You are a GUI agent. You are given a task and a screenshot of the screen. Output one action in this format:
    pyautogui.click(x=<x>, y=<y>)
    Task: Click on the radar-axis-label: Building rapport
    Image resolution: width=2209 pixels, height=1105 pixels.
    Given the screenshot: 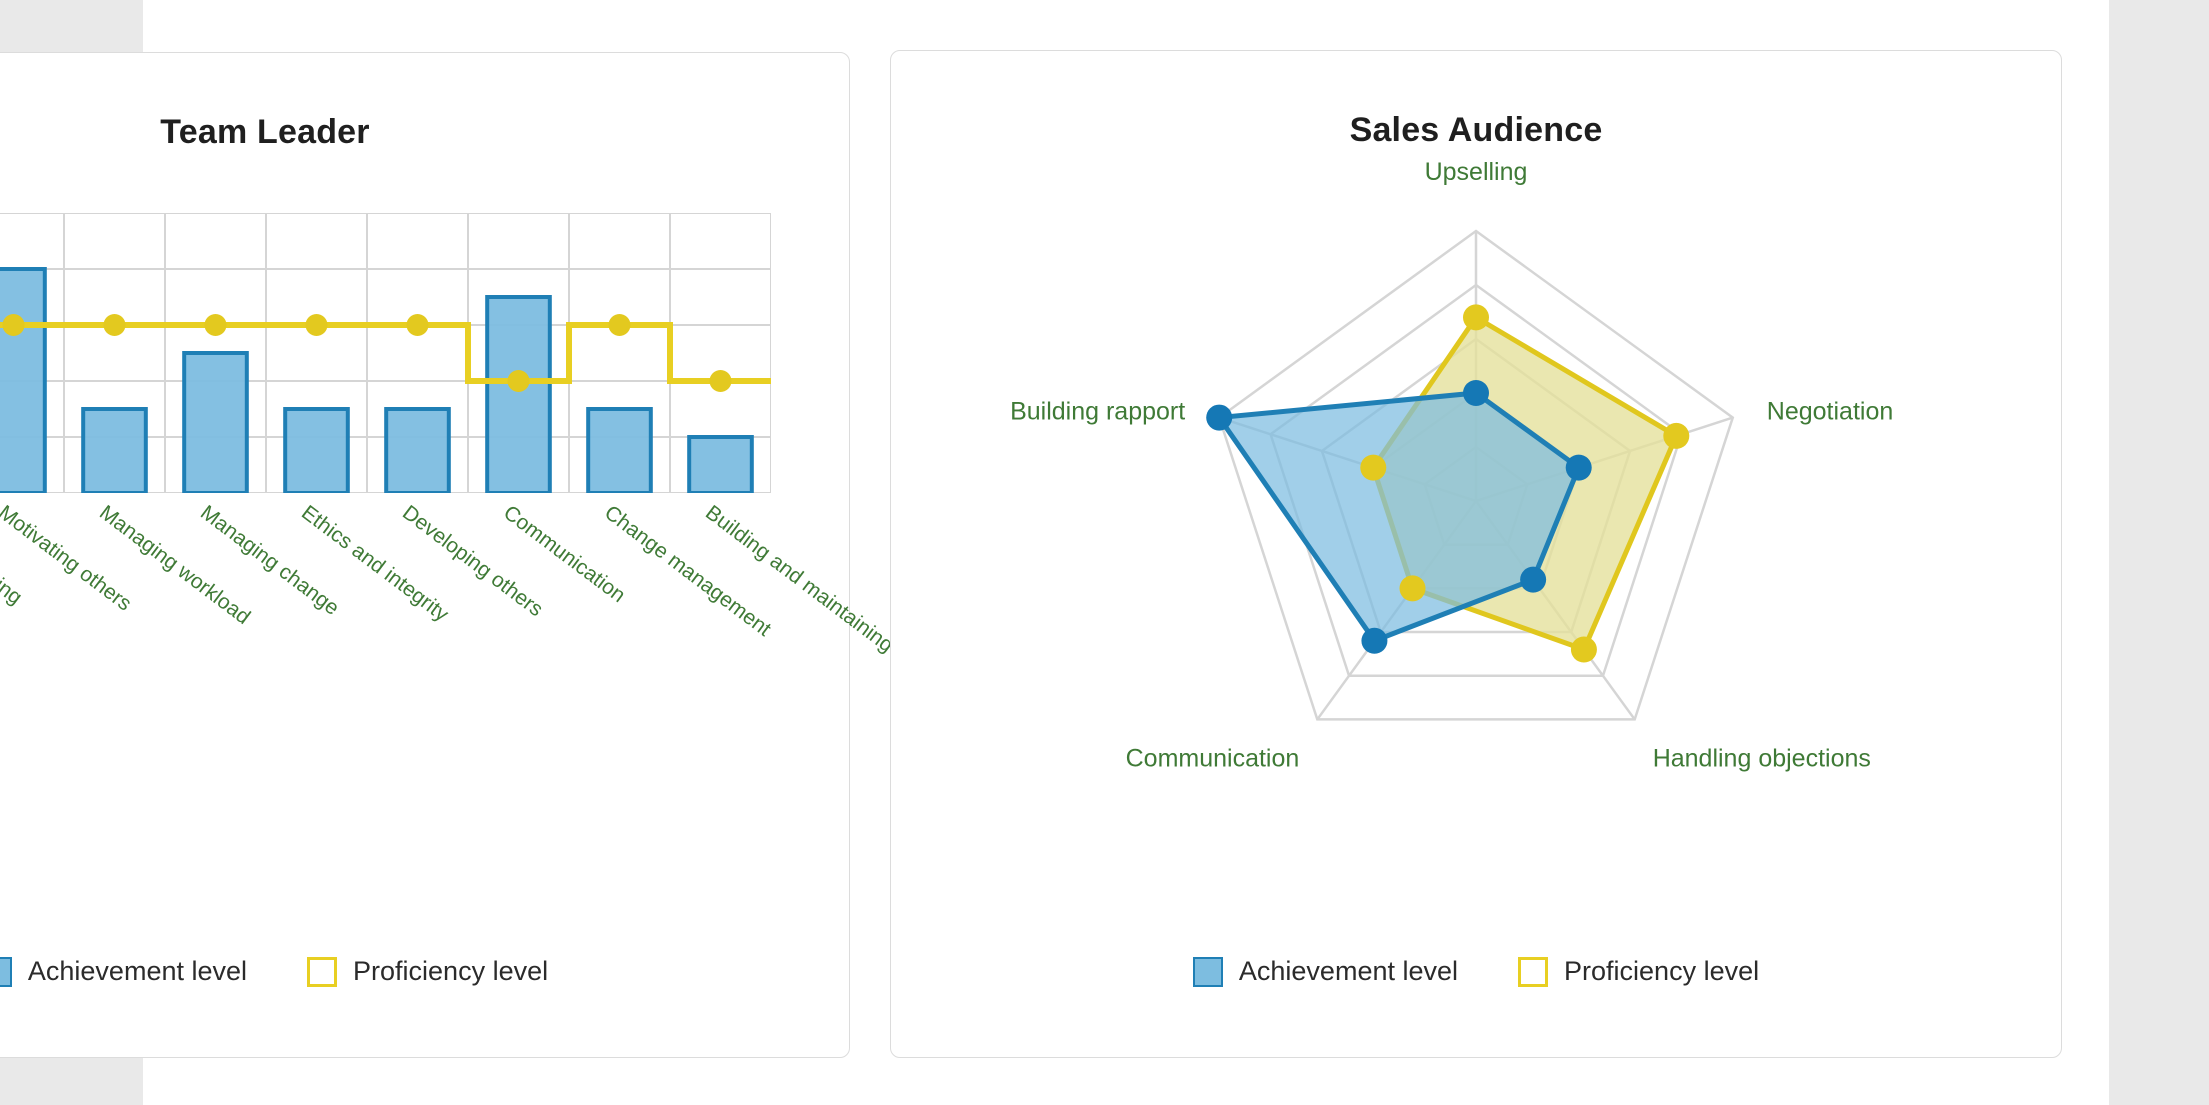 What is the action you would take?
    pyautogui.click(x=1098, y=411)
    